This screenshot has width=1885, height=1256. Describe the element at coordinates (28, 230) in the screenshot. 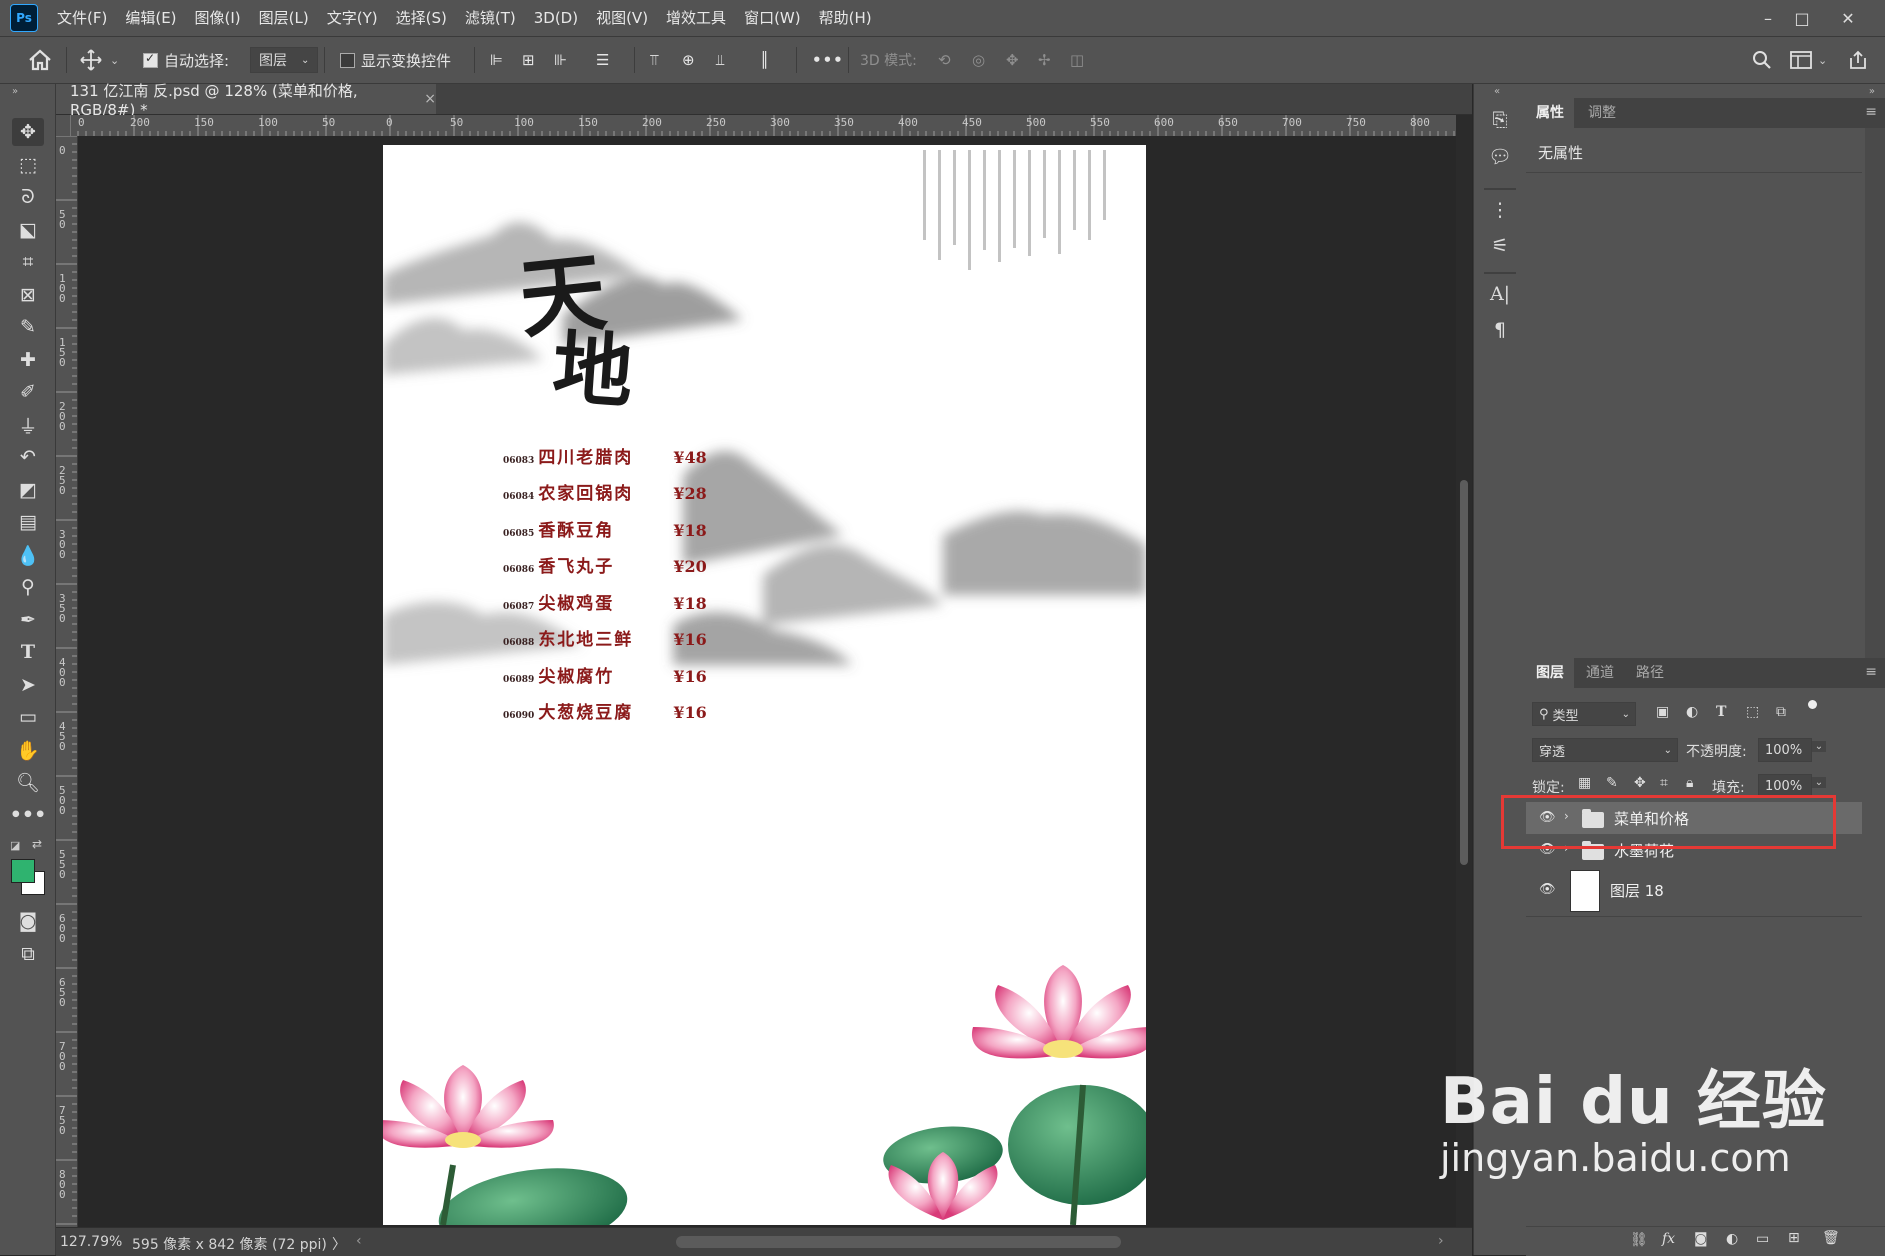

I see `object-select-tool-icon: ⬕` at that location.